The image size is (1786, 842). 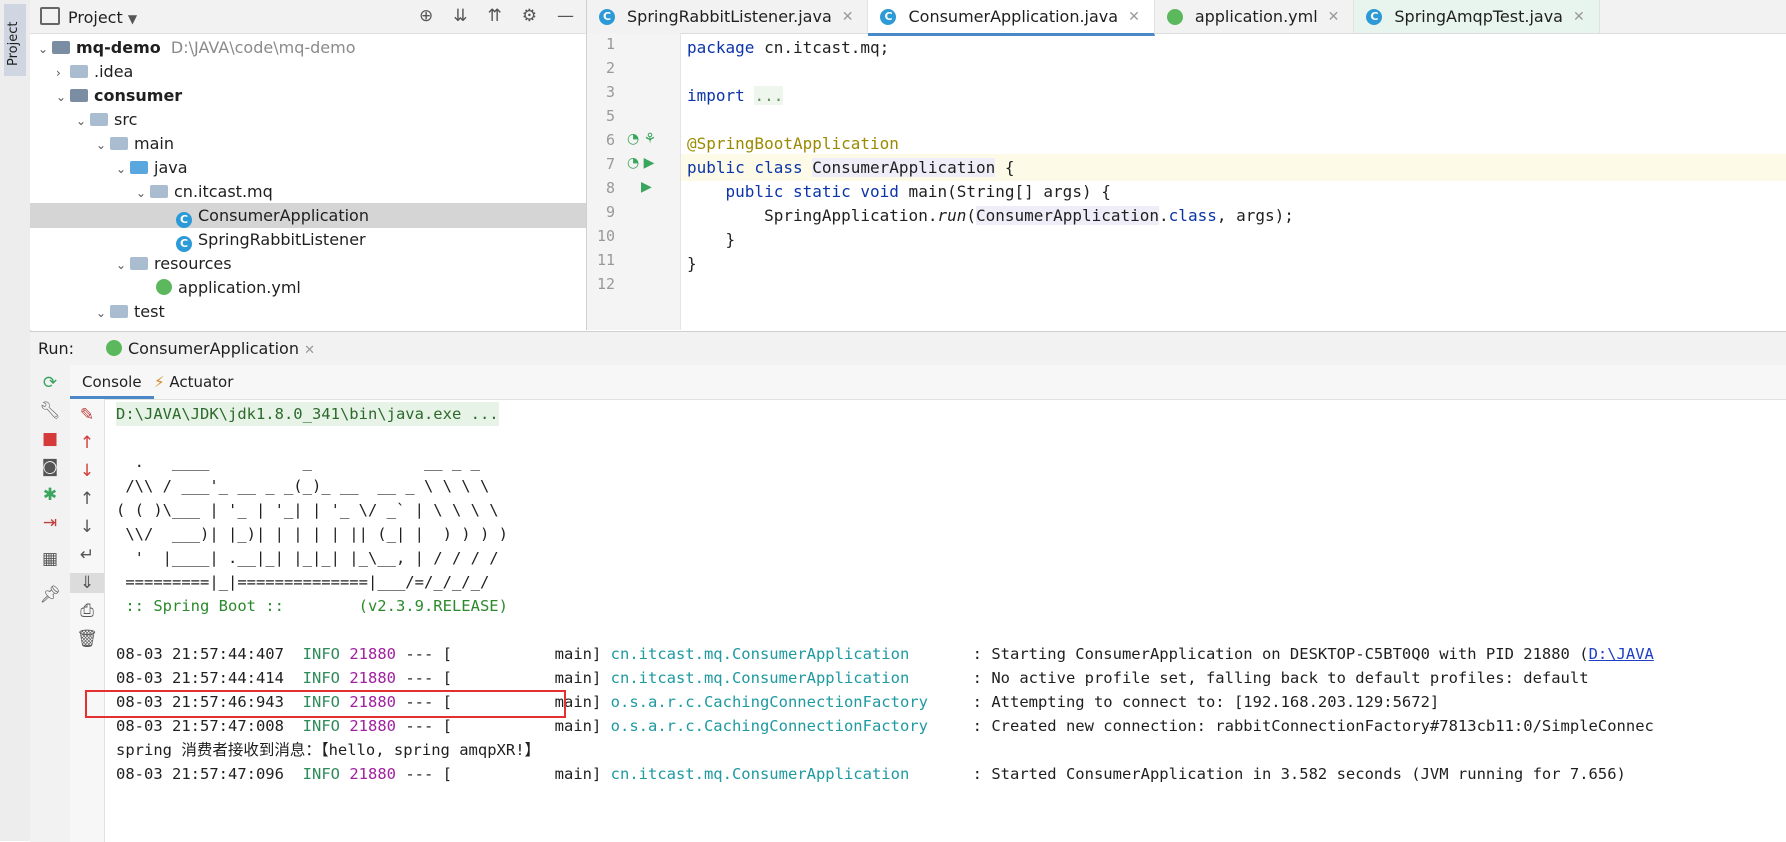 What do you see at coordinates (308, 311) in the screenshot?
I see `tree-item-test: ⌄ test` at bounding box center [308, 311].